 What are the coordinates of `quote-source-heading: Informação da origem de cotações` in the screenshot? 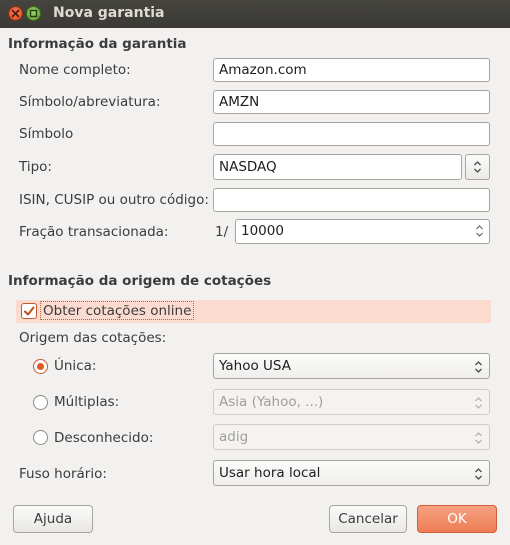 It's located at (140, 281).